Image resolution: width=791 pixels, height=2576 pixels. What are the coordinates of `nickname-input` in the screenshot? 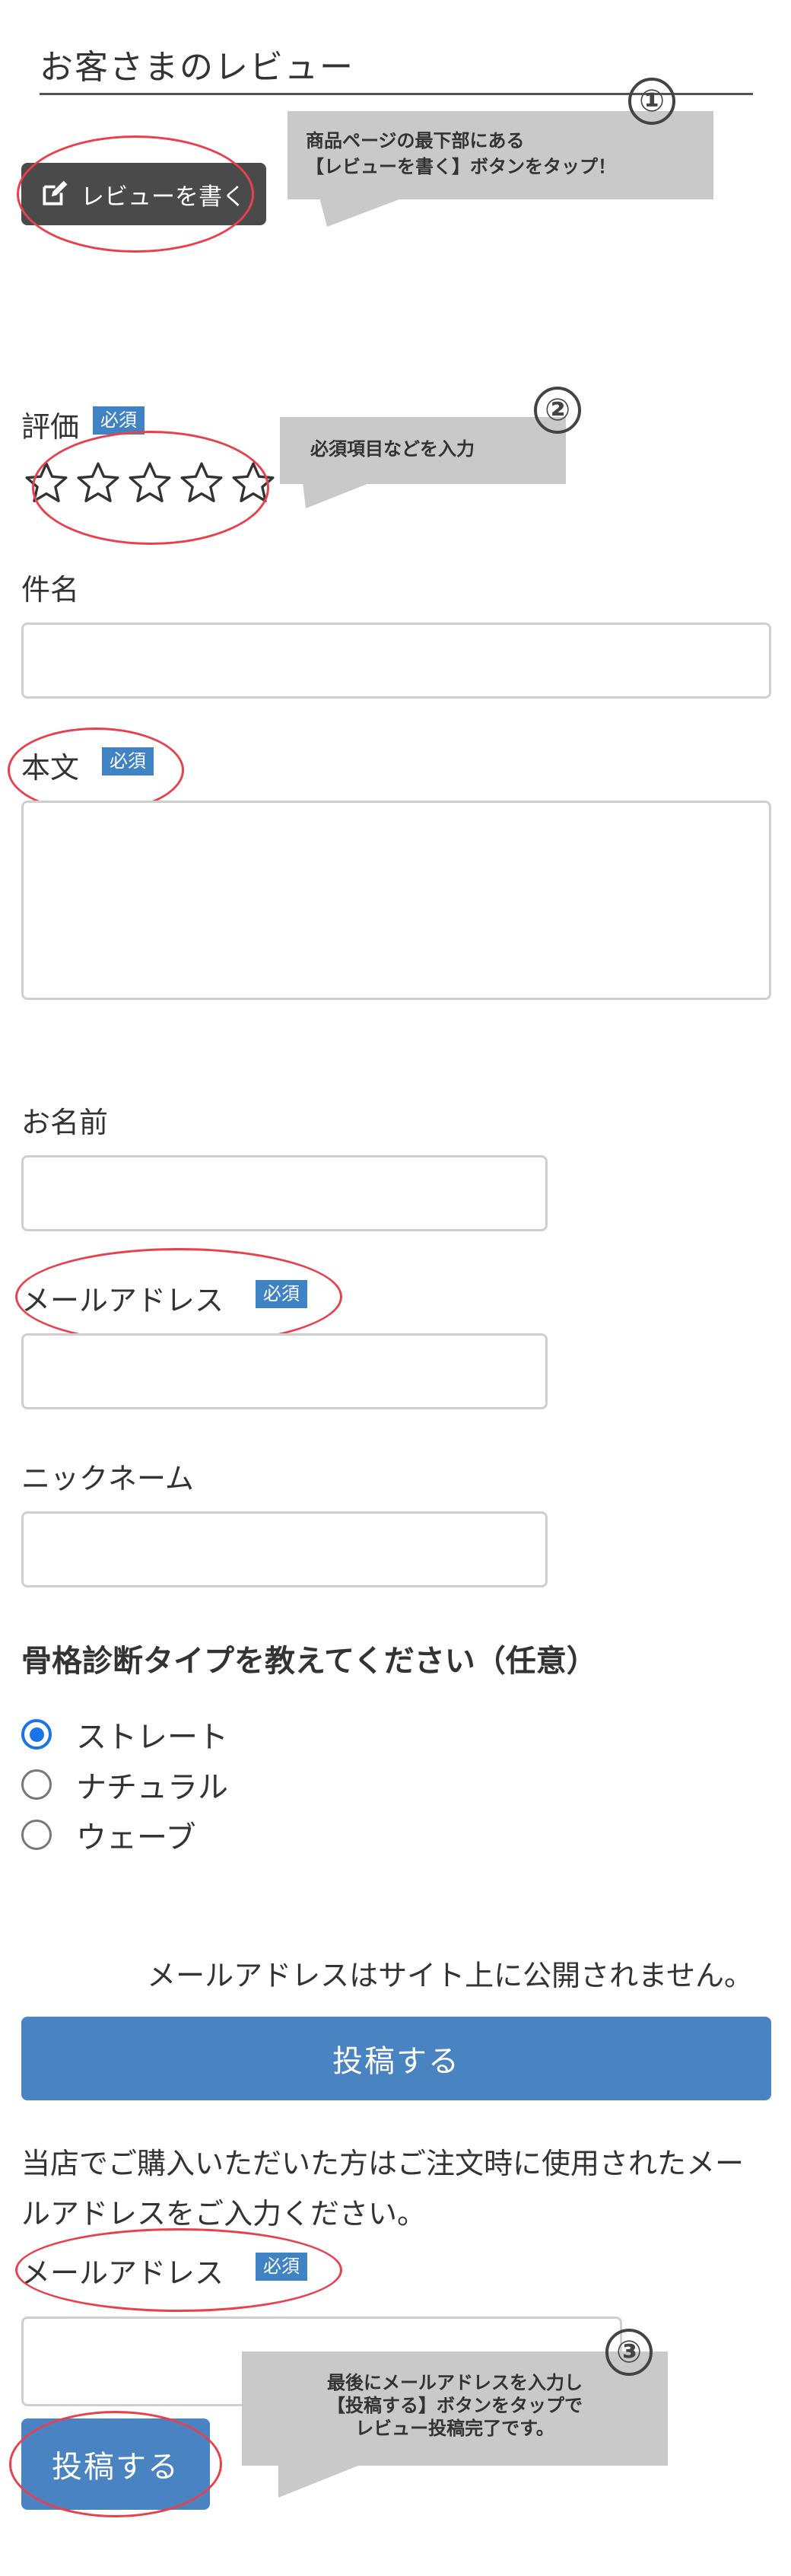 It's located at (284, 1549).